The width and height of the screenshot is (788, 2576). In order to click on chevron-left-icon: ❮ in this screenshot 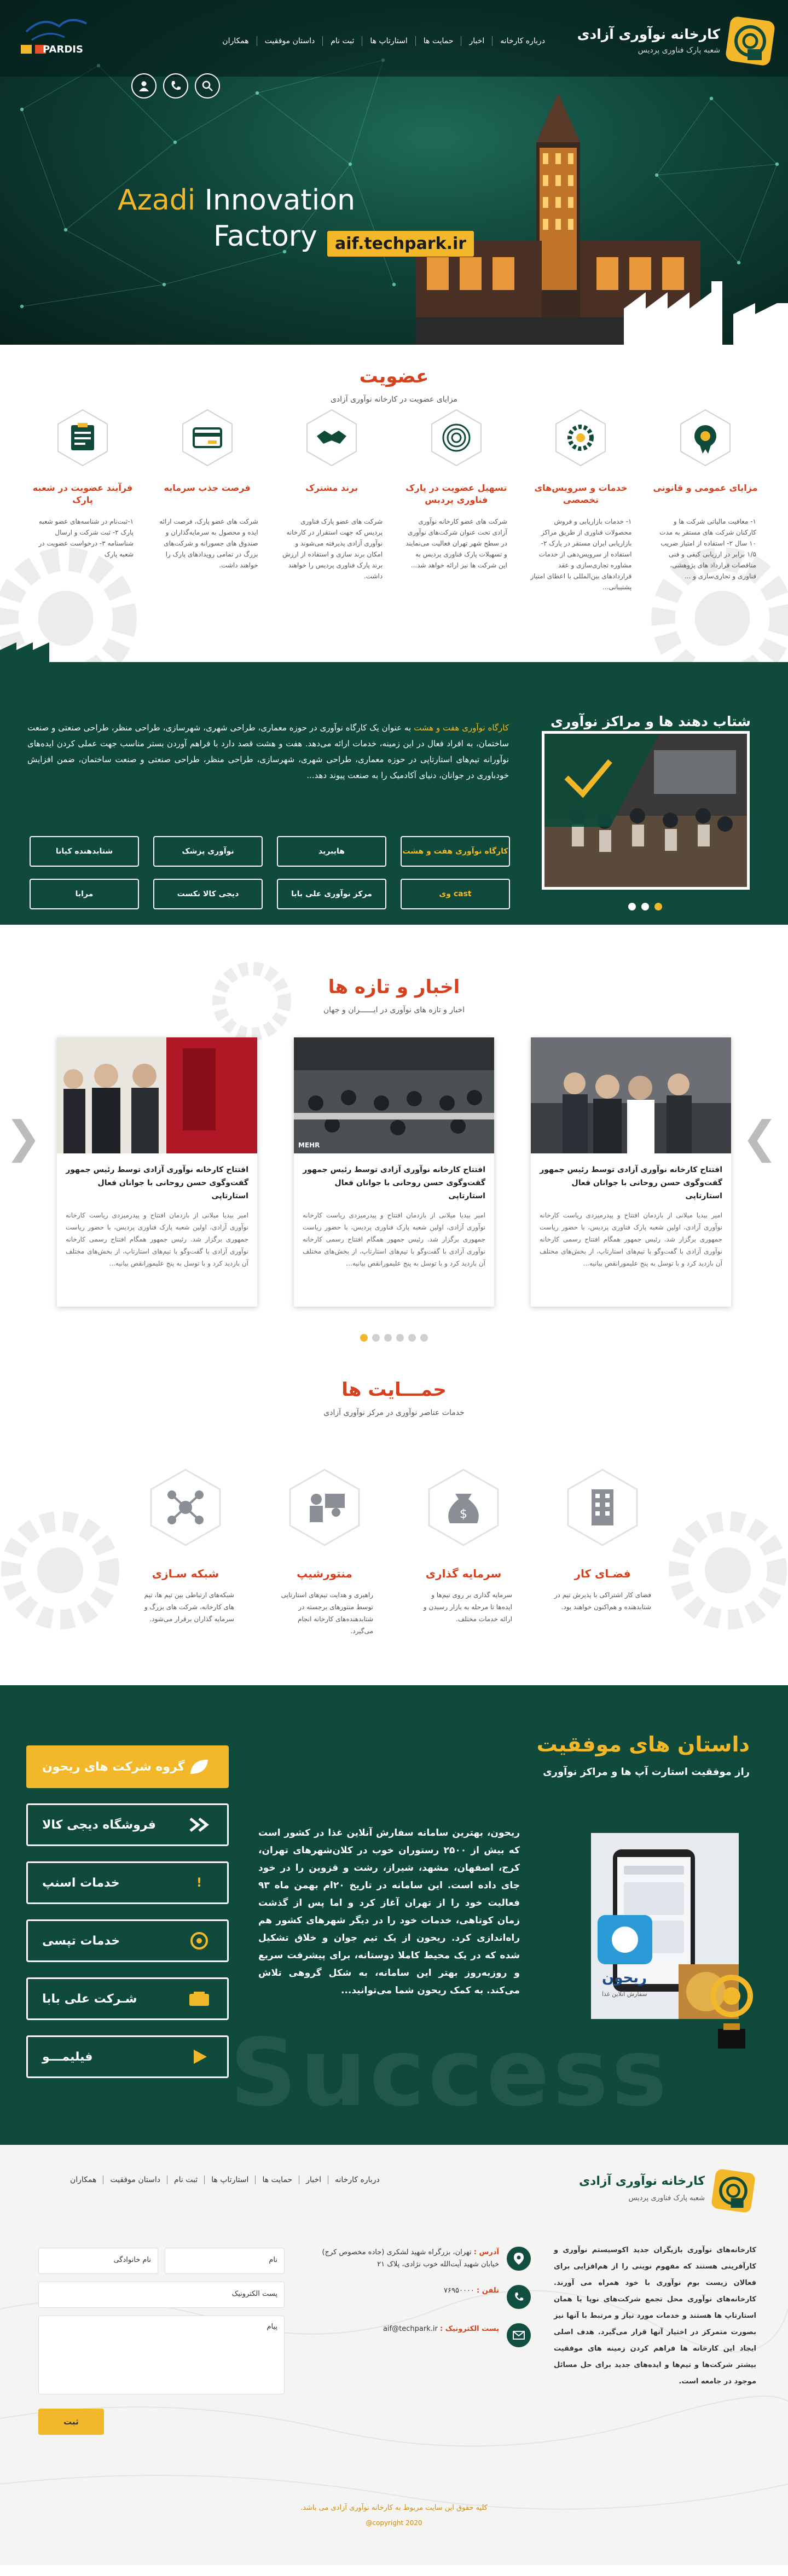, I will do `click(23, 1138)`.